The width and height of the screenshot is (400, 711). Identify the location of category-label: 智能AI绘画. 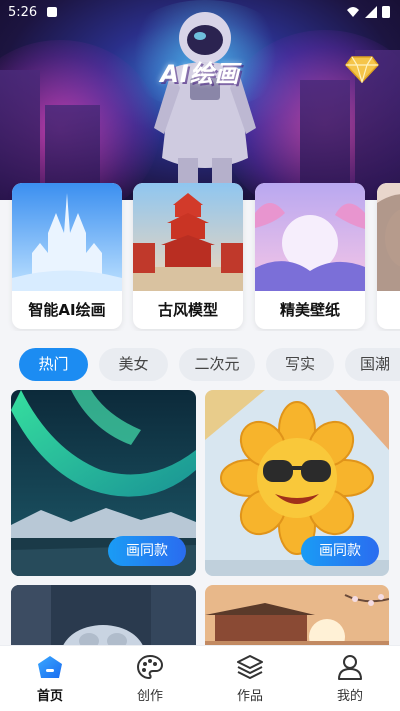
(67, 310).